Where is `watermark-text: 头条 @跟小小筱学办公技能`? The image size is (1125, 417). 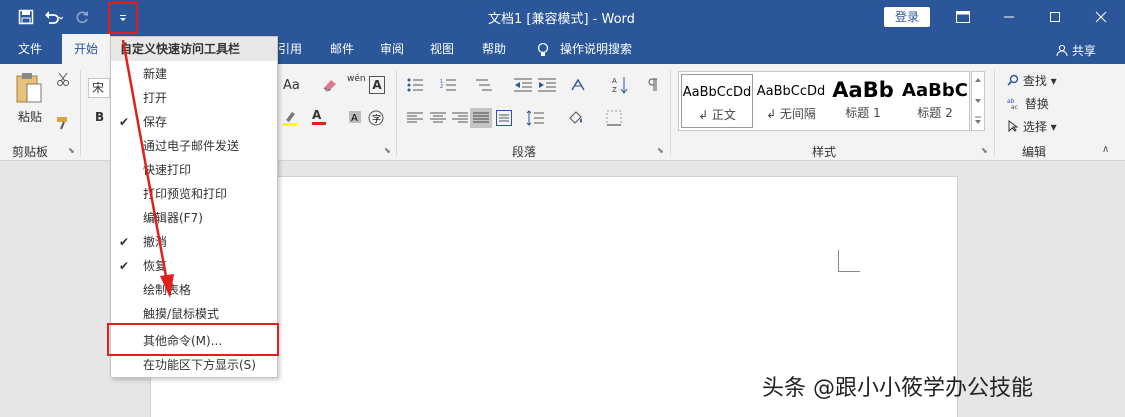
watermark-text: 头条 @跟小小筱学办公技能 is located at coordinates (897, 388).